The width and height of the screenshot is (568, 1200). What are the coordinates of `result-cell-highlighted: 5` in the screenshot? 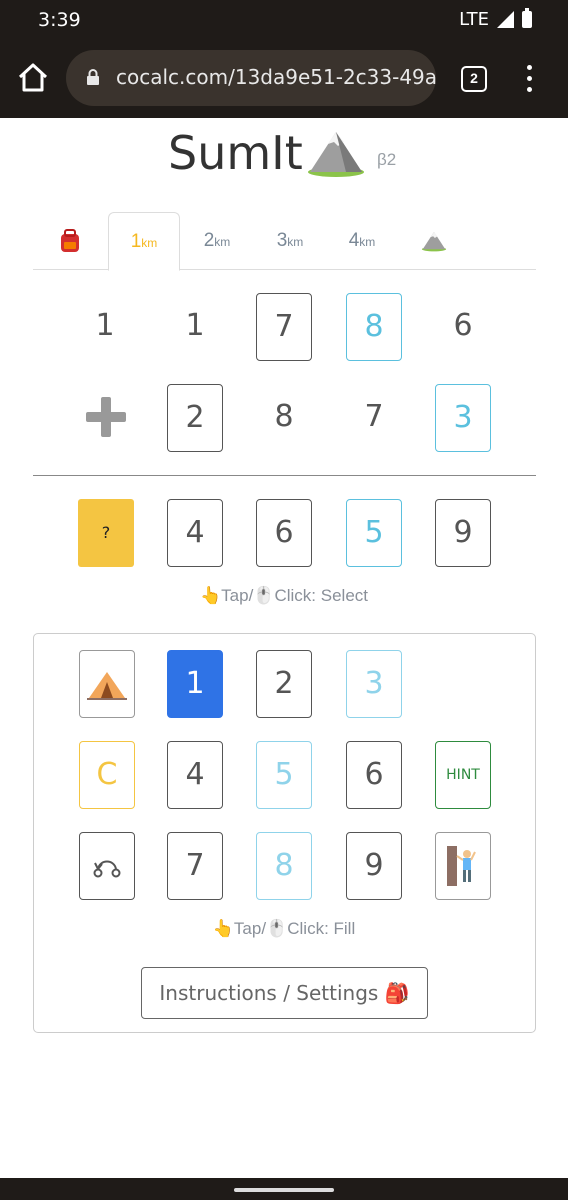 It's located at (374, 533).